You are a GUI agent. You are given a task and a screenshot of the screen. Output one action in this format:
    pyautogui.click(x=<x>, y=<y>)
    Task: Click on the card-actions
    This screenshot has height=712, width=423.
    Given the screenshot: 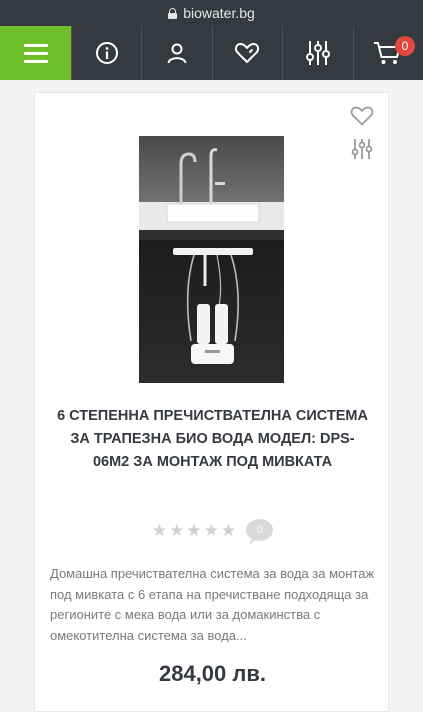 What is the action you would take?
    pyautogui.click(x=362, y=133)
    